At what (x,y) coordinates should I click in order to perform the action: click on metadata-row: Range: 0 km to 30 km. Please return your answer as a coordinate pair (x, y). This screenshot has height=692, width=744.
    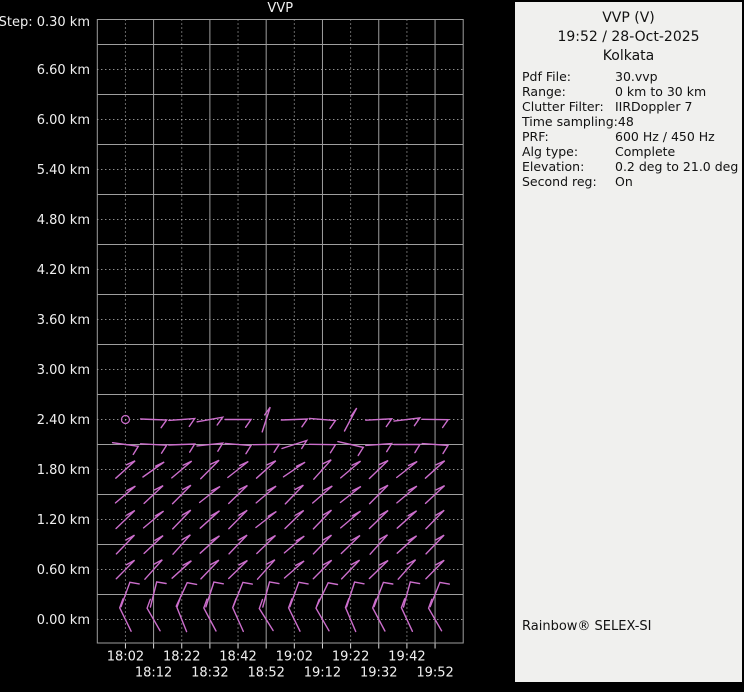
    Looking at the image, I should click on (632, 91).